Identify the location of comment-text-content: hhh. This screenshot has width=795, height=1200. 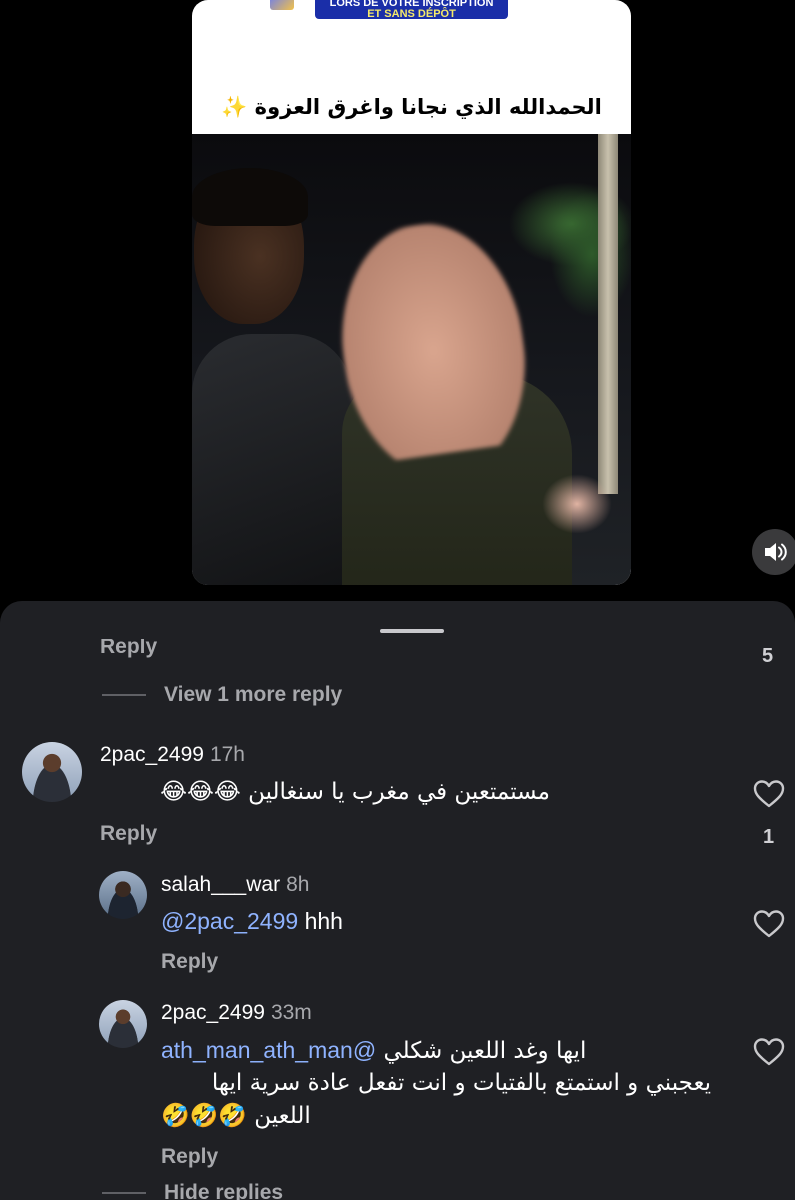
(323, 921).